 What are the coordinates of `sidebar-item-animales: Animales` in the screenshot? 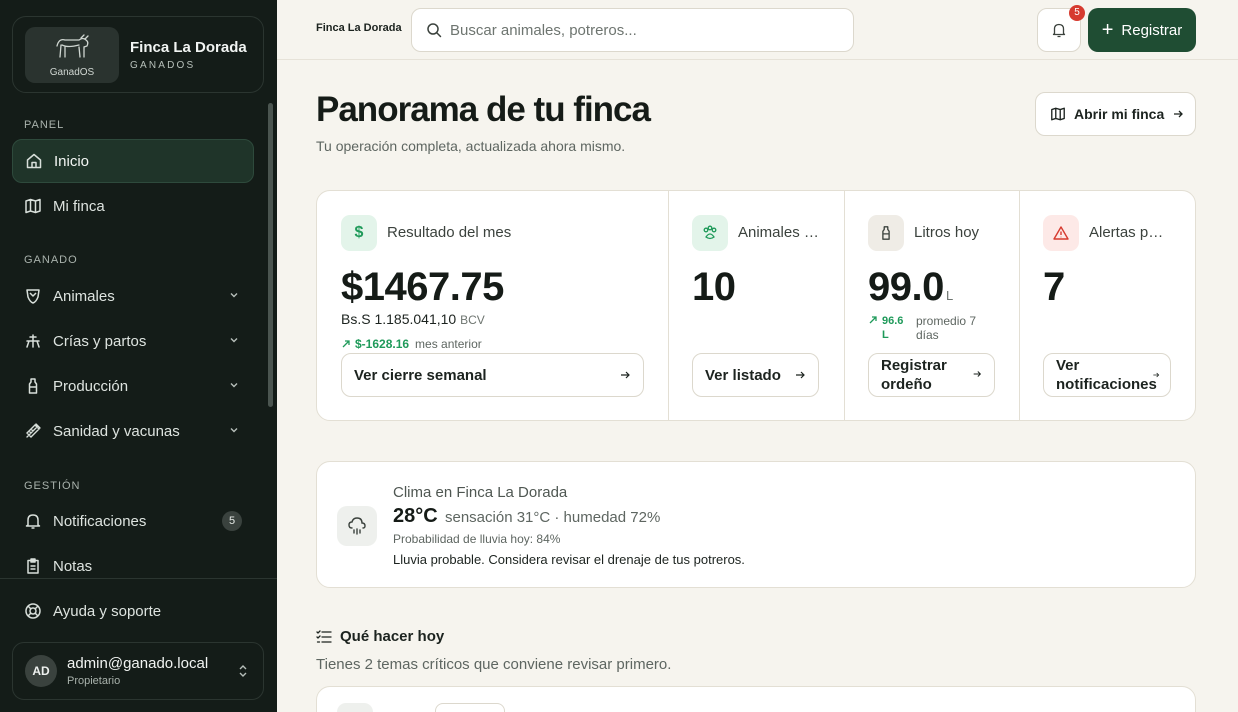 It's located at (133, 296).